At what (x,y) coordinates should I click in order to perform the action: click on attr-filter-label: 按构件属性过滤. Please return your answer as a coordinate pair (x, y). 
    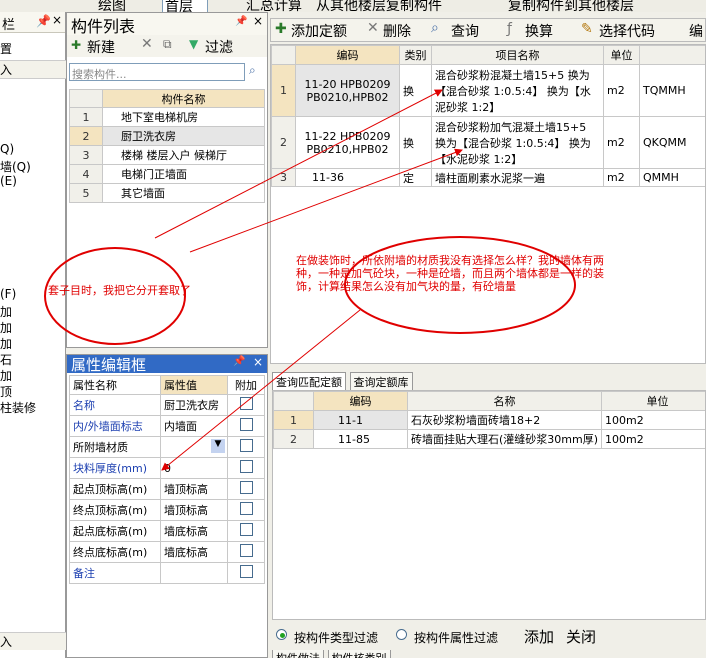
    Looking at the image, I should click on (456, 637).